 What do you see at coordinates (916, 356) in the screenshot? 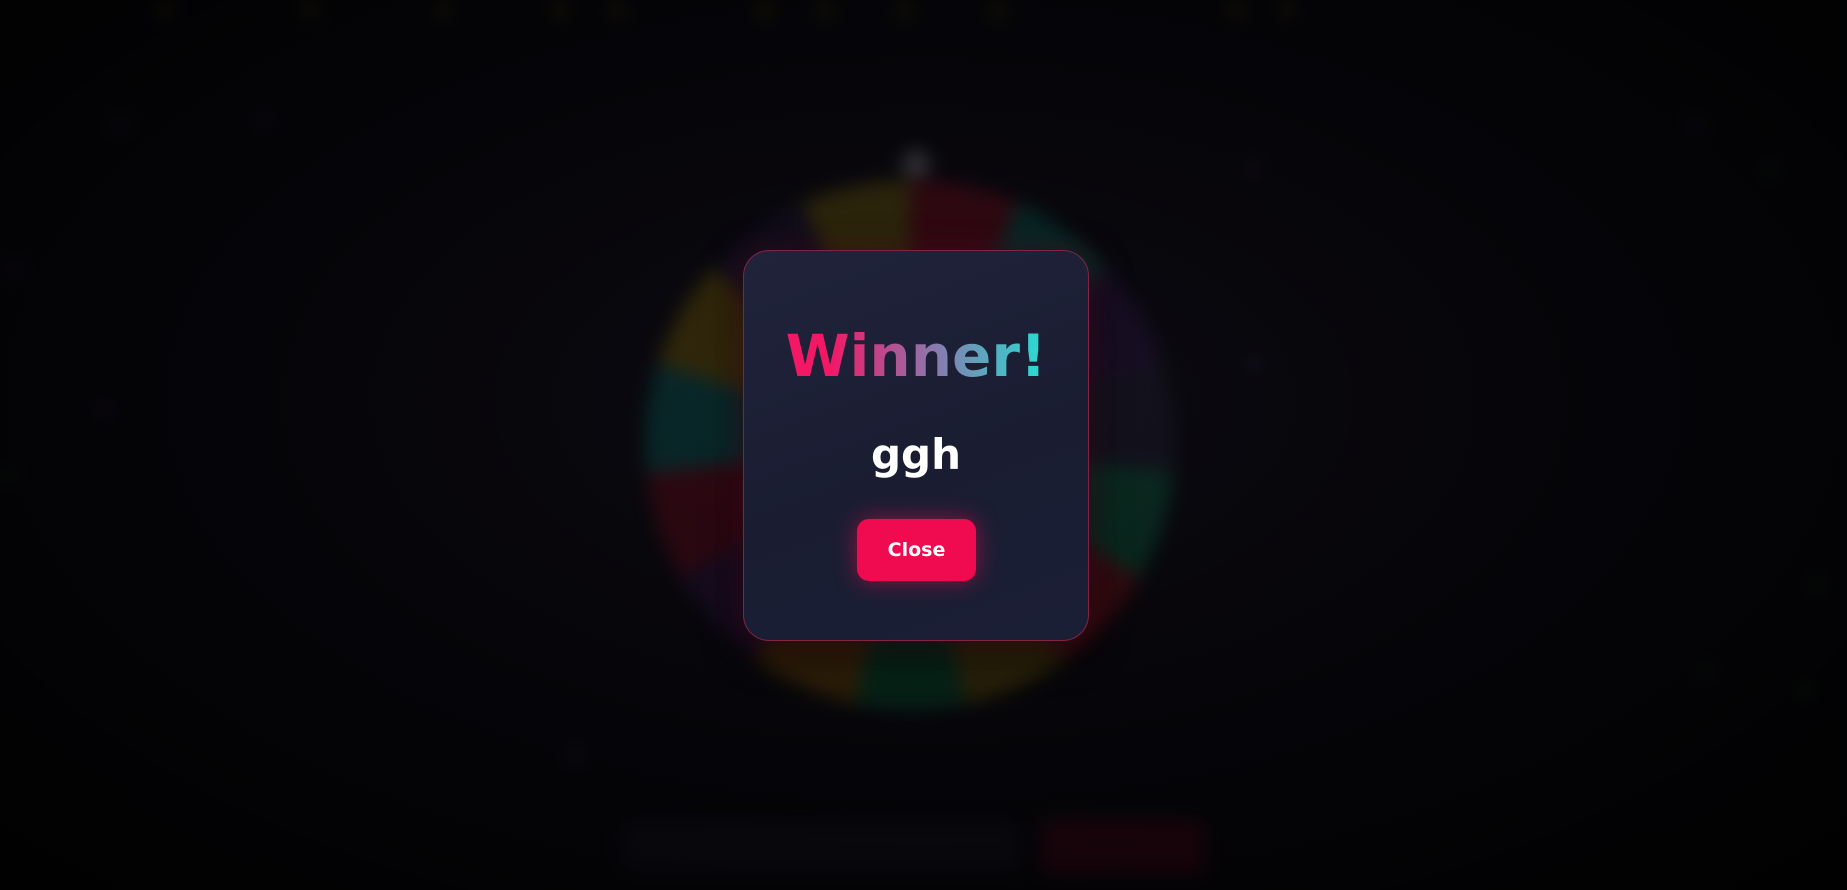
I see `modal-title: Winner!` at bounding box center [916, 356].